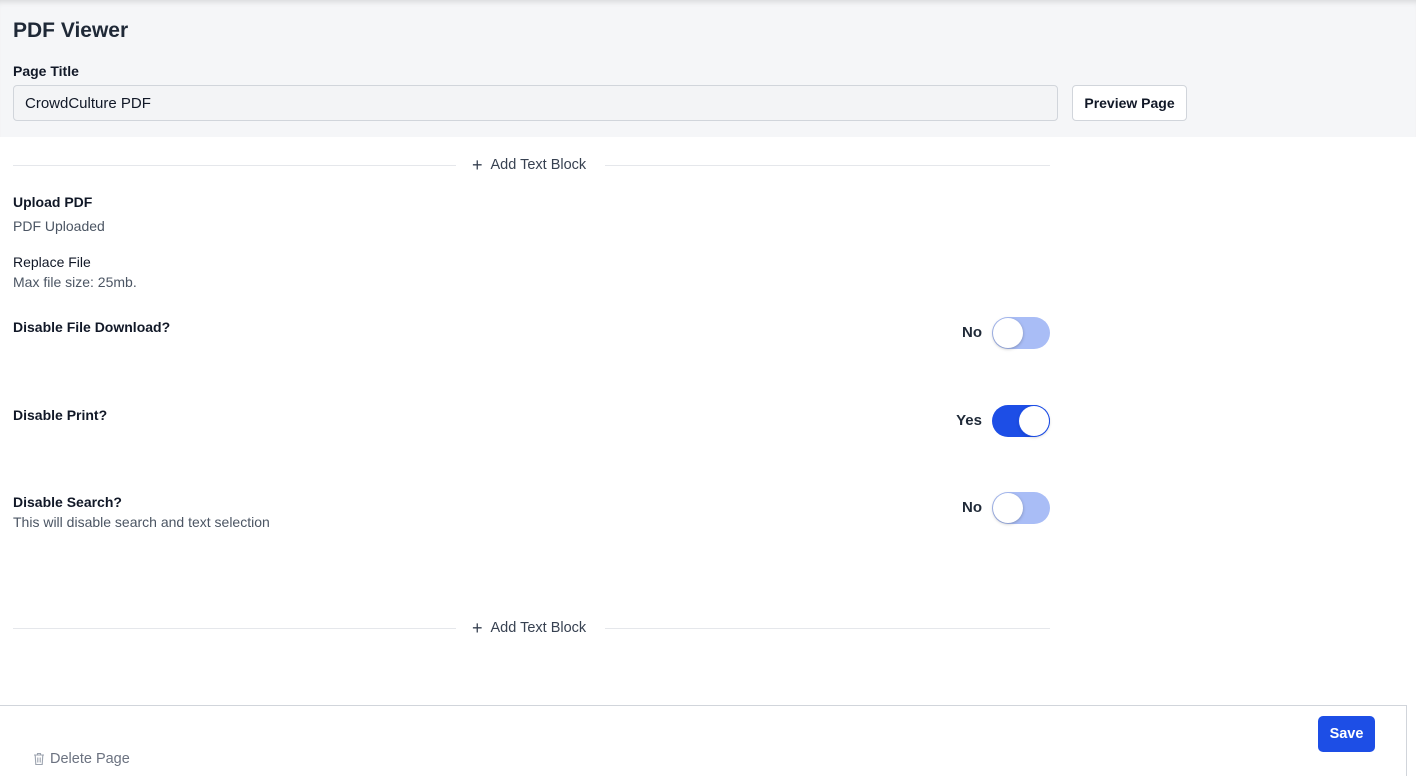  What do you see at coordinates (71, 30) in the screenshot?
I see `page-heading: PDF Viewer` at bounding box center [71, 30].